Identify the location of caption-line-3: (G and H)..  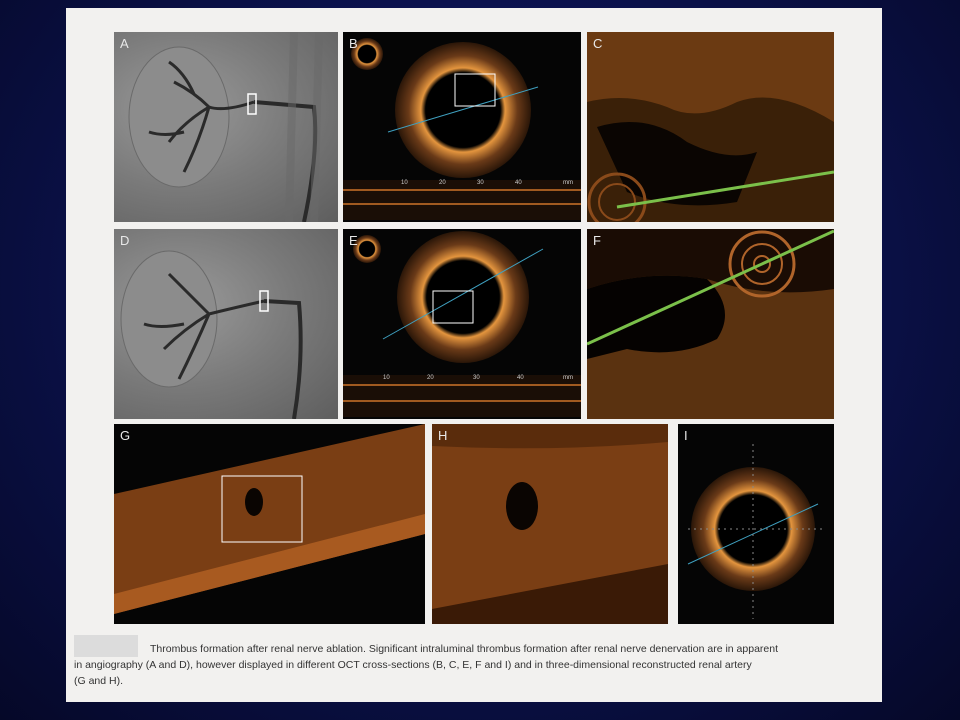
(99, 681).